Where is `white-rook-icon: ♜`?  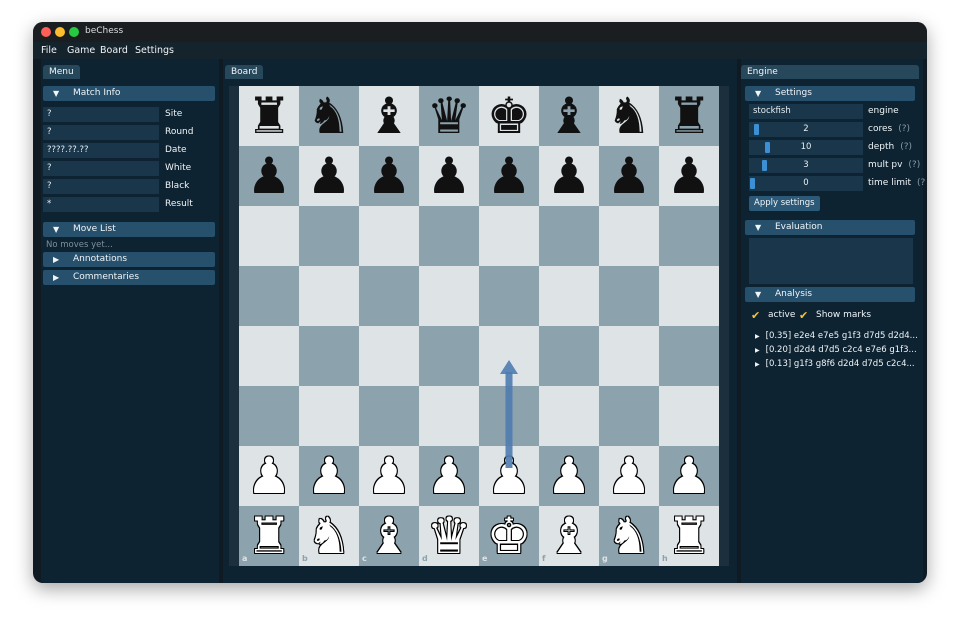 white-rook-icon: ♜ is located at coordinates (269, 536).